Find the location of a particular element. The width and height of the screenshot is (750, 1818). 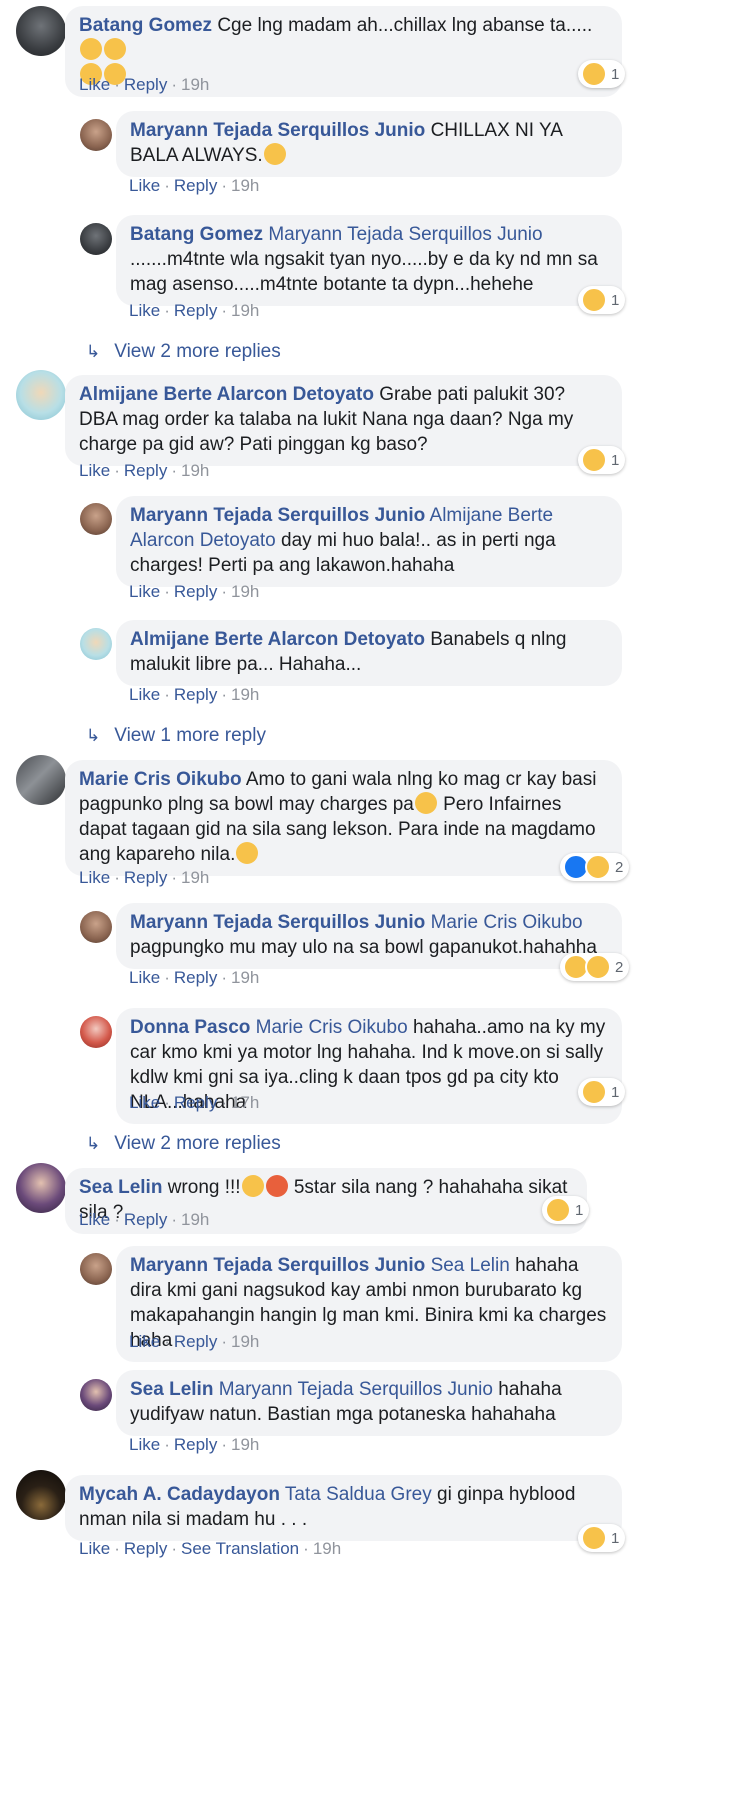

comment-author: Marie Cris Oikubo is located at coordinates (160, 779).